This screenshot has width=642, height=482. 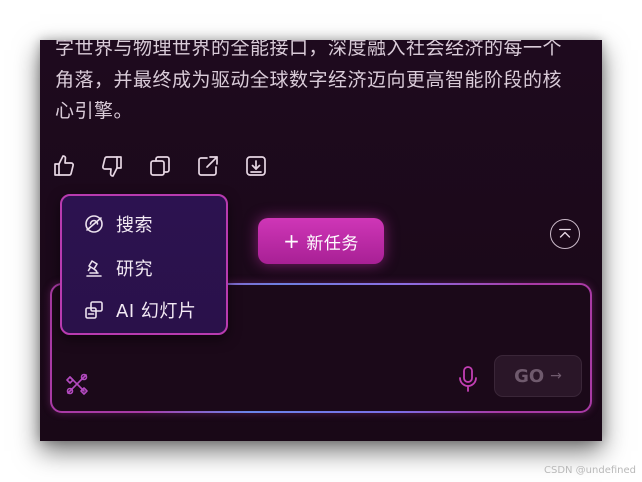 I want to click on copy-icon, so click(x=160, y=166).